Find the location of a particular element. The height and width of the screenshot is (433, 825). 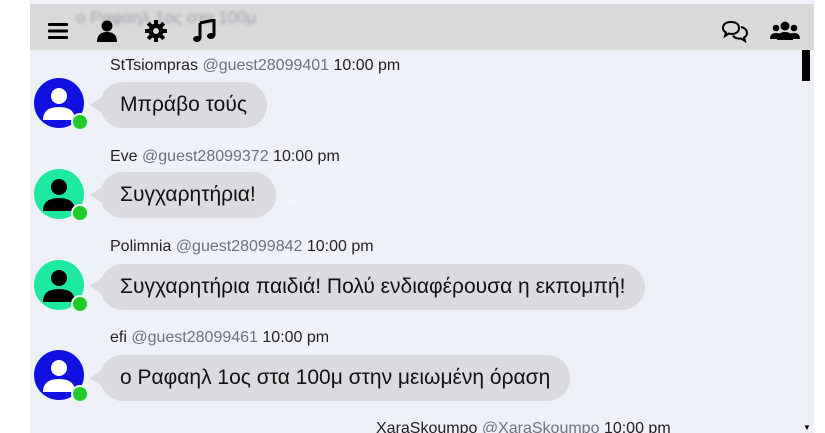

username: efi is located at coordinates (118, 337).